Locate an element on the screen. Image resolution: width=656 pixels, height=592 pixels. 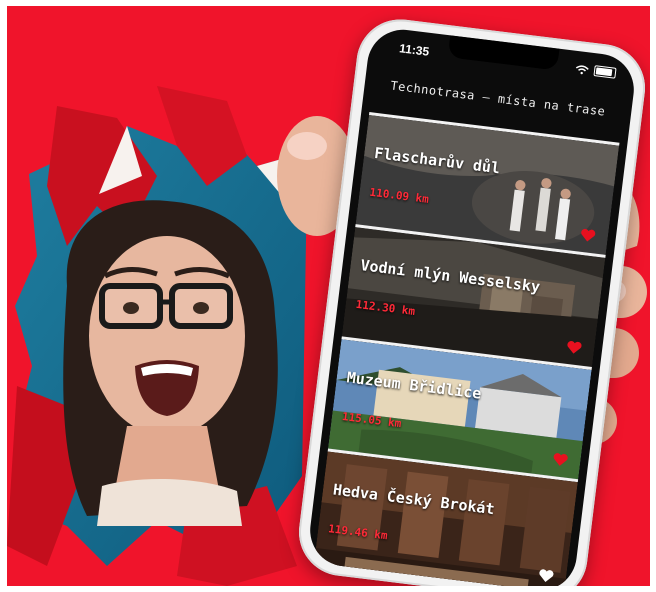
battery-icon is located at coordinates (605, 72).